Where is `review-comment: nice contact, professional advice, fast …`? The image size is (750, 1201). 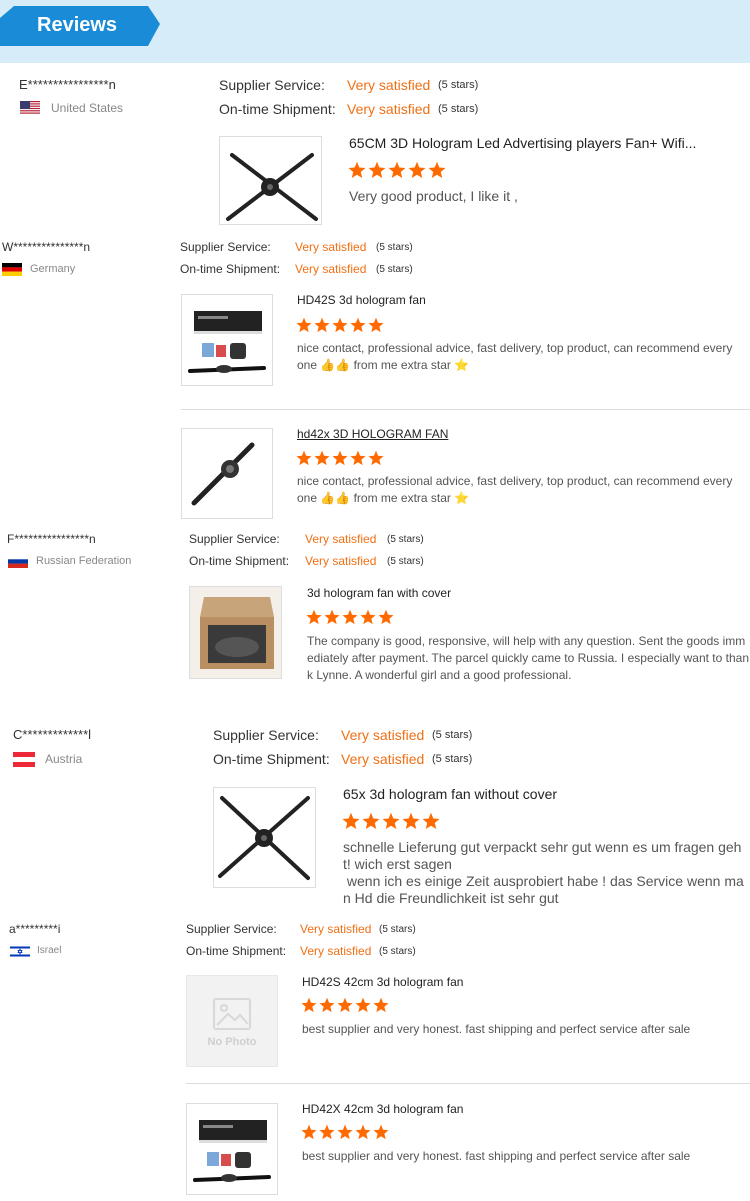 review-comment: nice contact, professional advice, fast … is located at coordinates (515, 356).